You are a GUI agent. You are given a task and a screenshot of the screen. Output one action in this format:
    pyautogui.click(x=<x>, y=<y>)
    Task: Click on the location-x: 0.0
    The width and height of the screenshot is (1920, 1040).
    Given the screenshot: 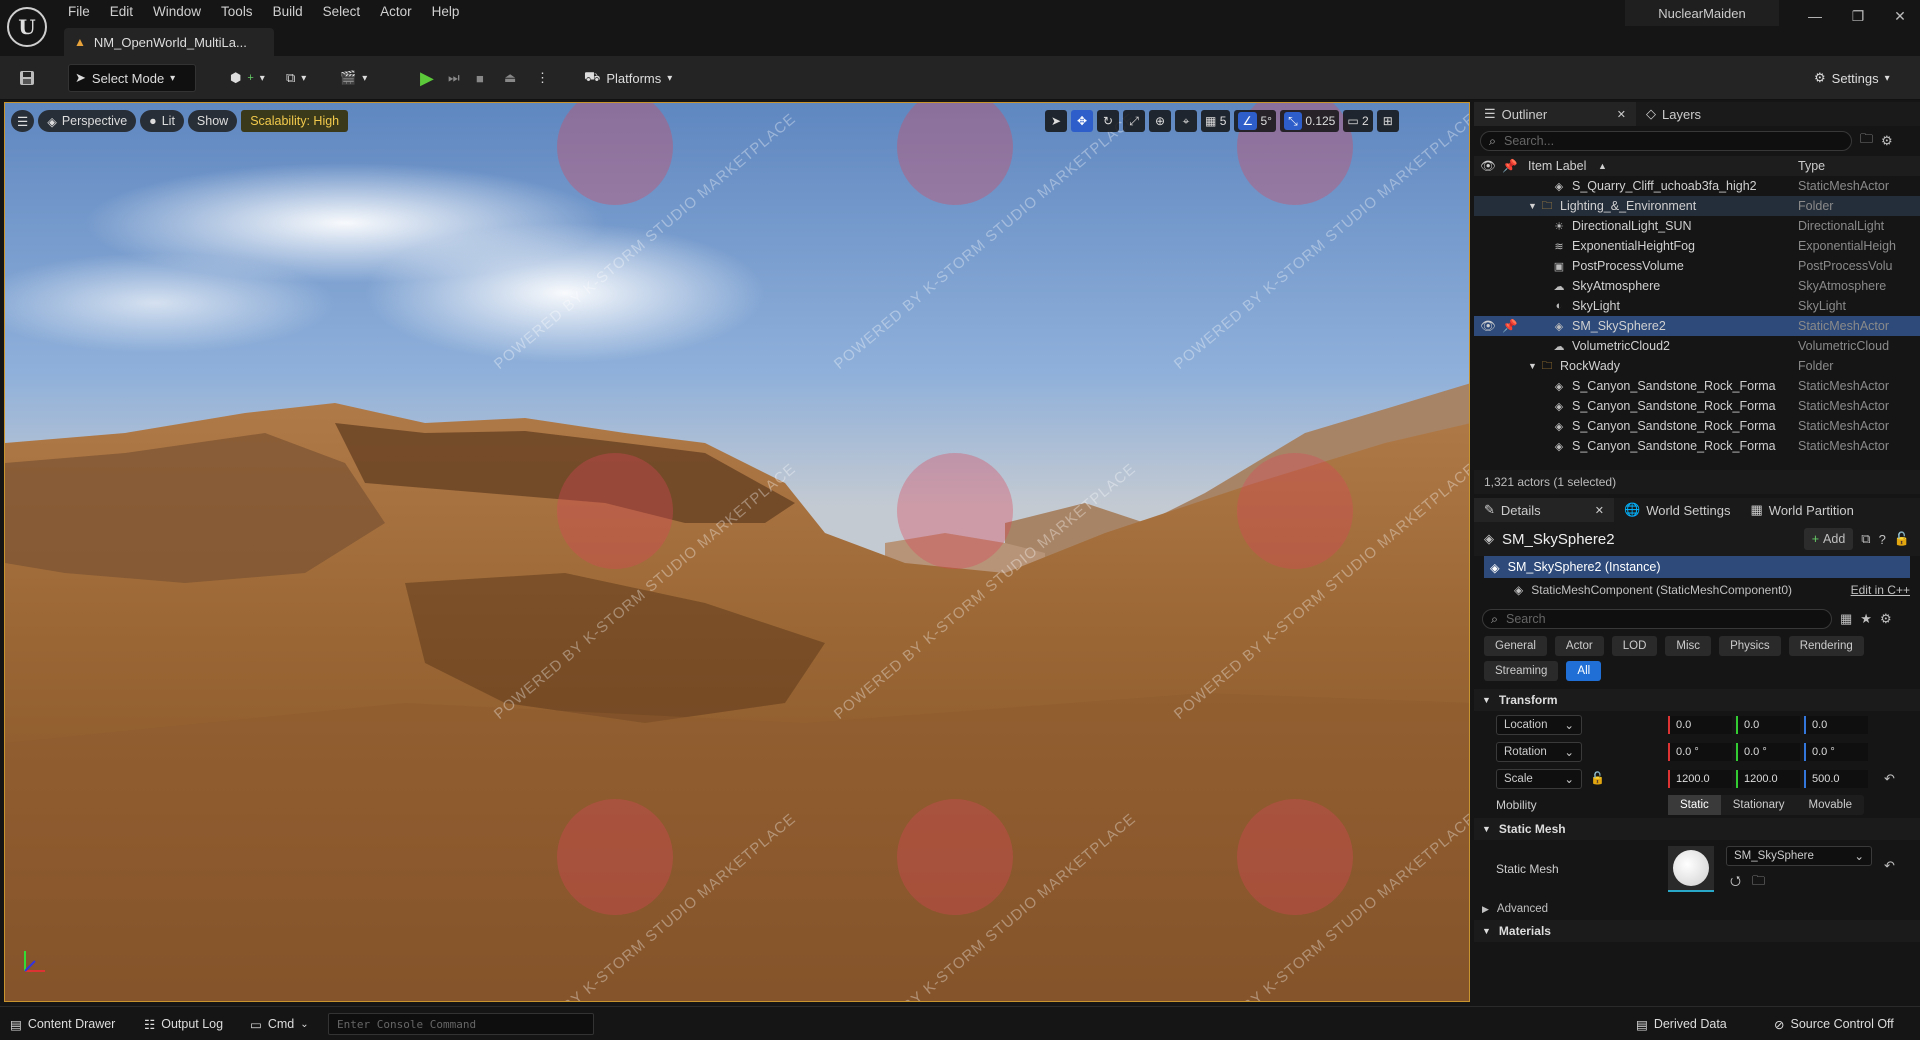 What is the action you would take?
    pyautogui.click(x=1700, y=725)
    